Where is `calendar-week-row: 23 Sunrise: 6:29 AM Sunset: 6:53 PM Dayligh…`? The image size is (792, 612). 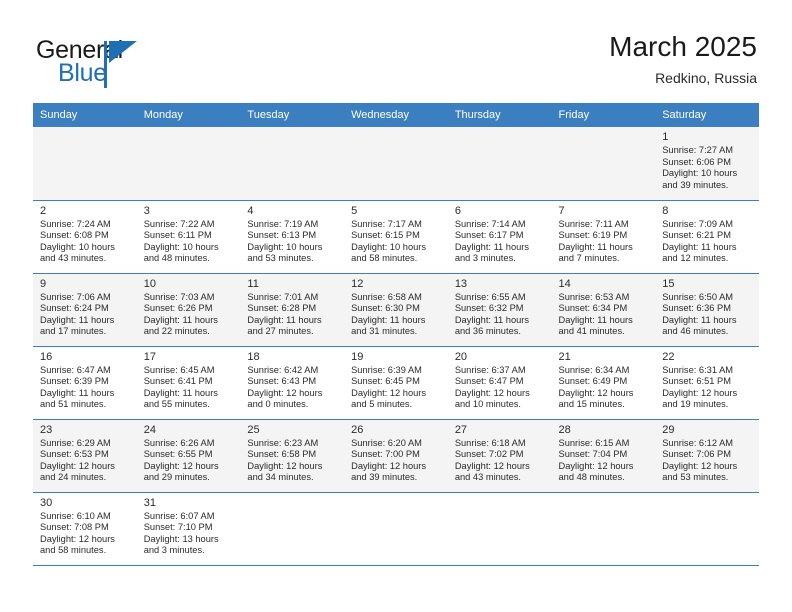 calendar-week-row: 23 Sunrise: 6:29 AM Sunset: 6:53 PM Dayligh… is located at coordinates (396, 456).